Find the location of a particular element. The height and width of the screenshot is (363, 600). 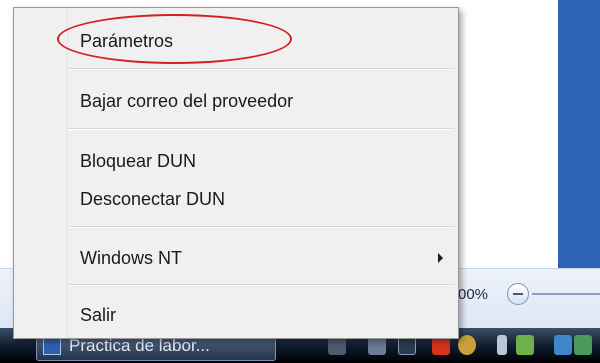

menu-item-label: Bloquear DUN is located at coordinates (138, 161).